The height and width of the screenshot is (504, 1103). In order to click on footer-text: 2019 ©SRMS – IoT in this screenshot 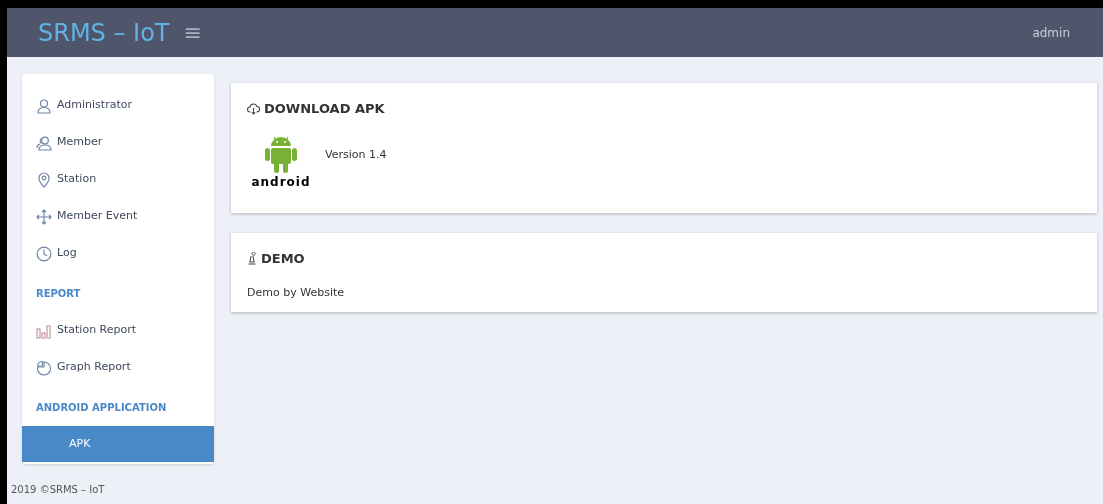, I will do `click(58, 490)`.